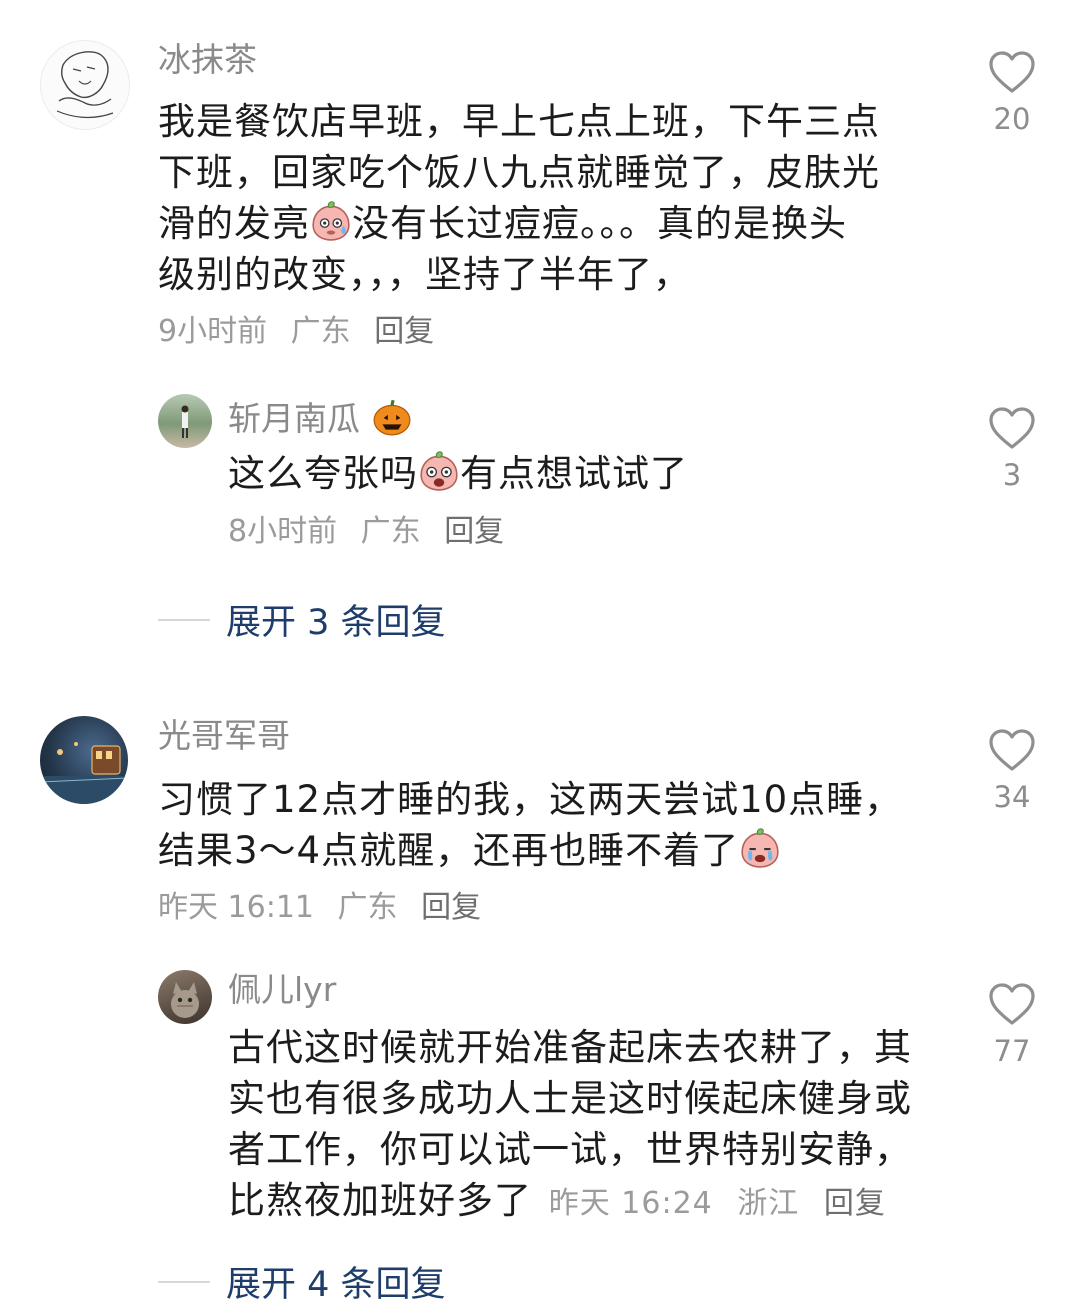 This screenshot has height=1314, width=1080. Describe the element at coordinates (424, 274) in the screenshot. I see `comment-text-line: 级别的改变，，，坚持了半年了，` at that location.